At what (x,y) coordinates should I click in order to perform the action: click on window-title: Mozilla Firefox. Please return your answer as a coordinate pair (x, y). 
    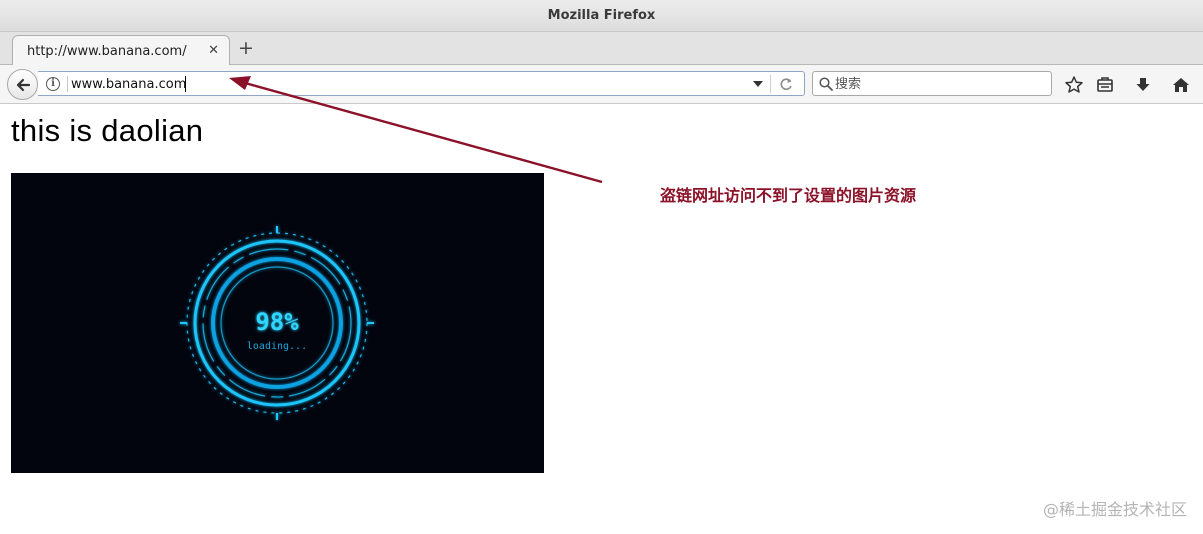
    Looking at the image, I should click on (601, 15).